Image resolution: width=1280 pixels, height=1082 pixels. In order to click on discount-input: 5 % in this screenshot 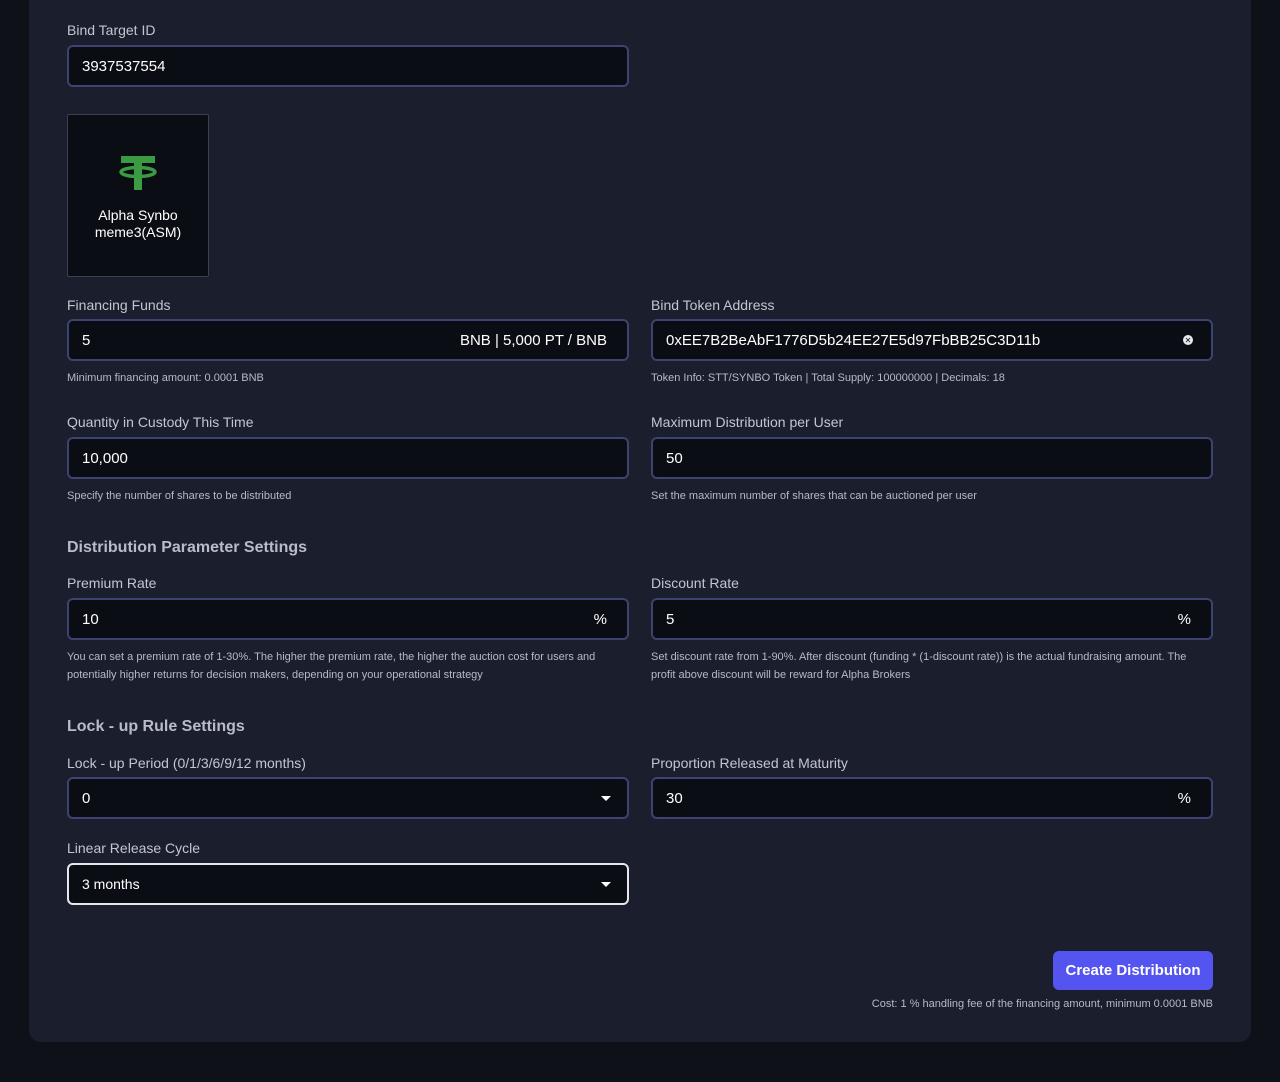, I will do `click(932, 619)`.